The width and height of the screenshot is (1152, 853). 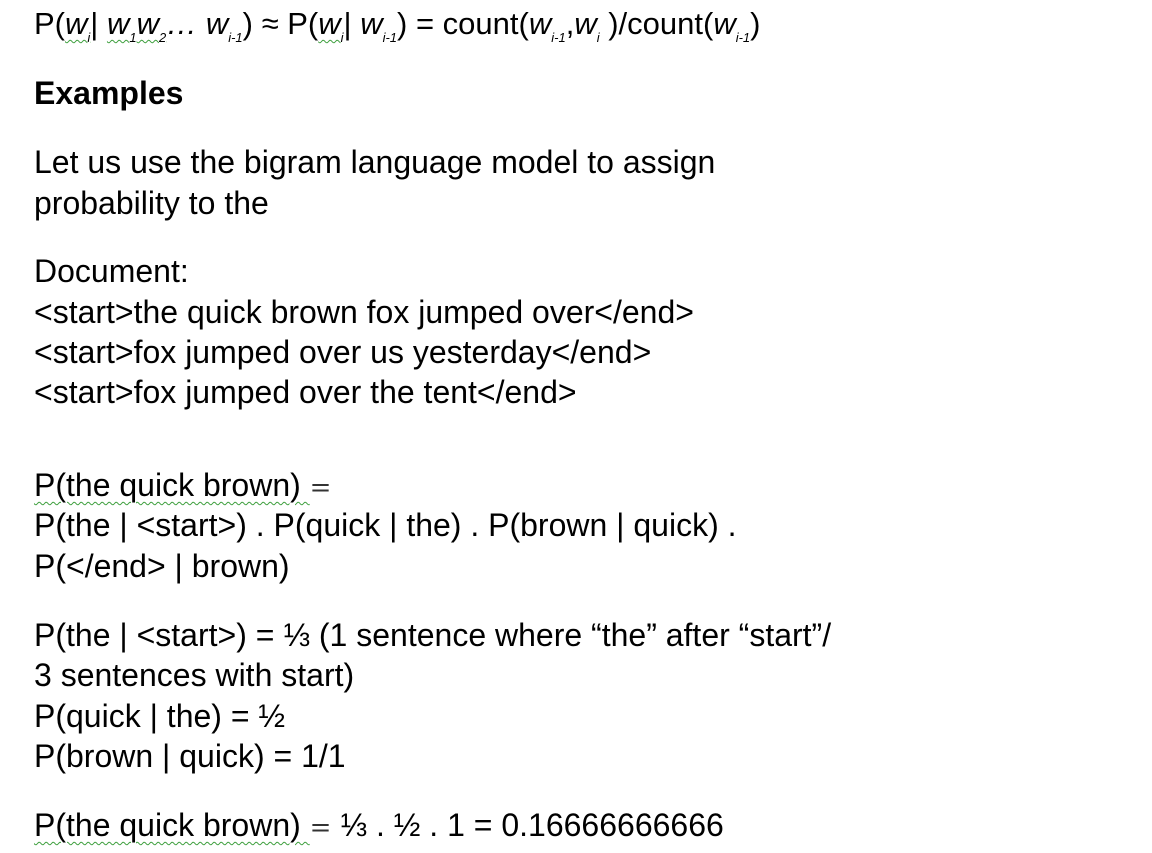 What do you see at coordinates (111, 271) in the screenshot?
I see `document-label: Document:` at bounding box center [111, 271].